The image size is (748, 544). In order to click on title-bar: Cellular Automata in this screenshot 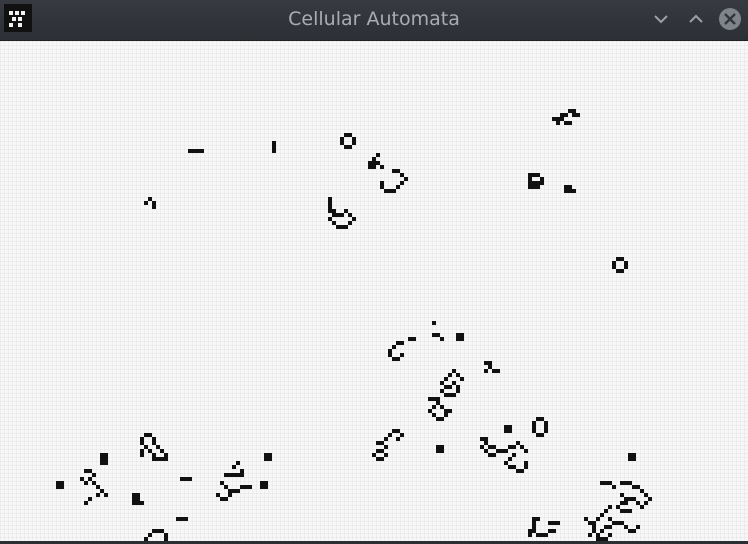, I will do `click(374, 20)`.